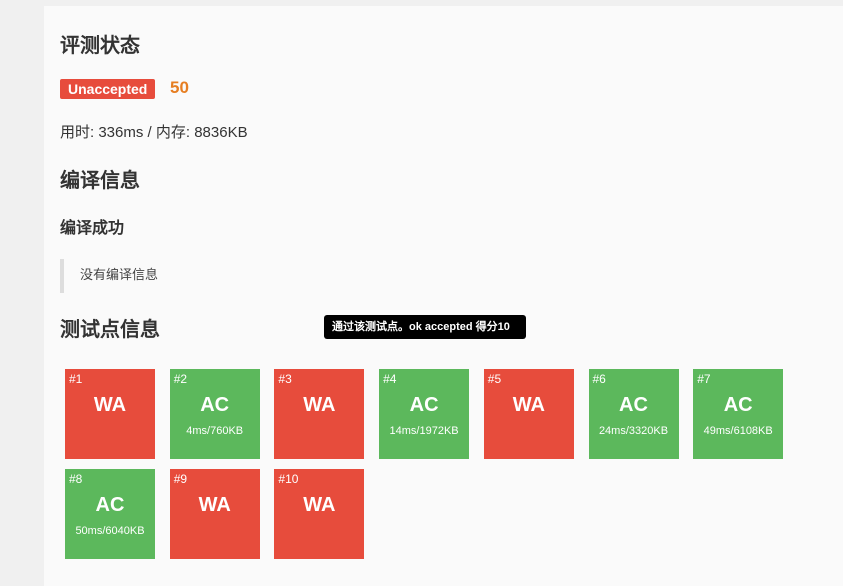 The width and height of the screenshot is (843, 586). I want to click on testcase-box: #3 WA, so click(319, 414).